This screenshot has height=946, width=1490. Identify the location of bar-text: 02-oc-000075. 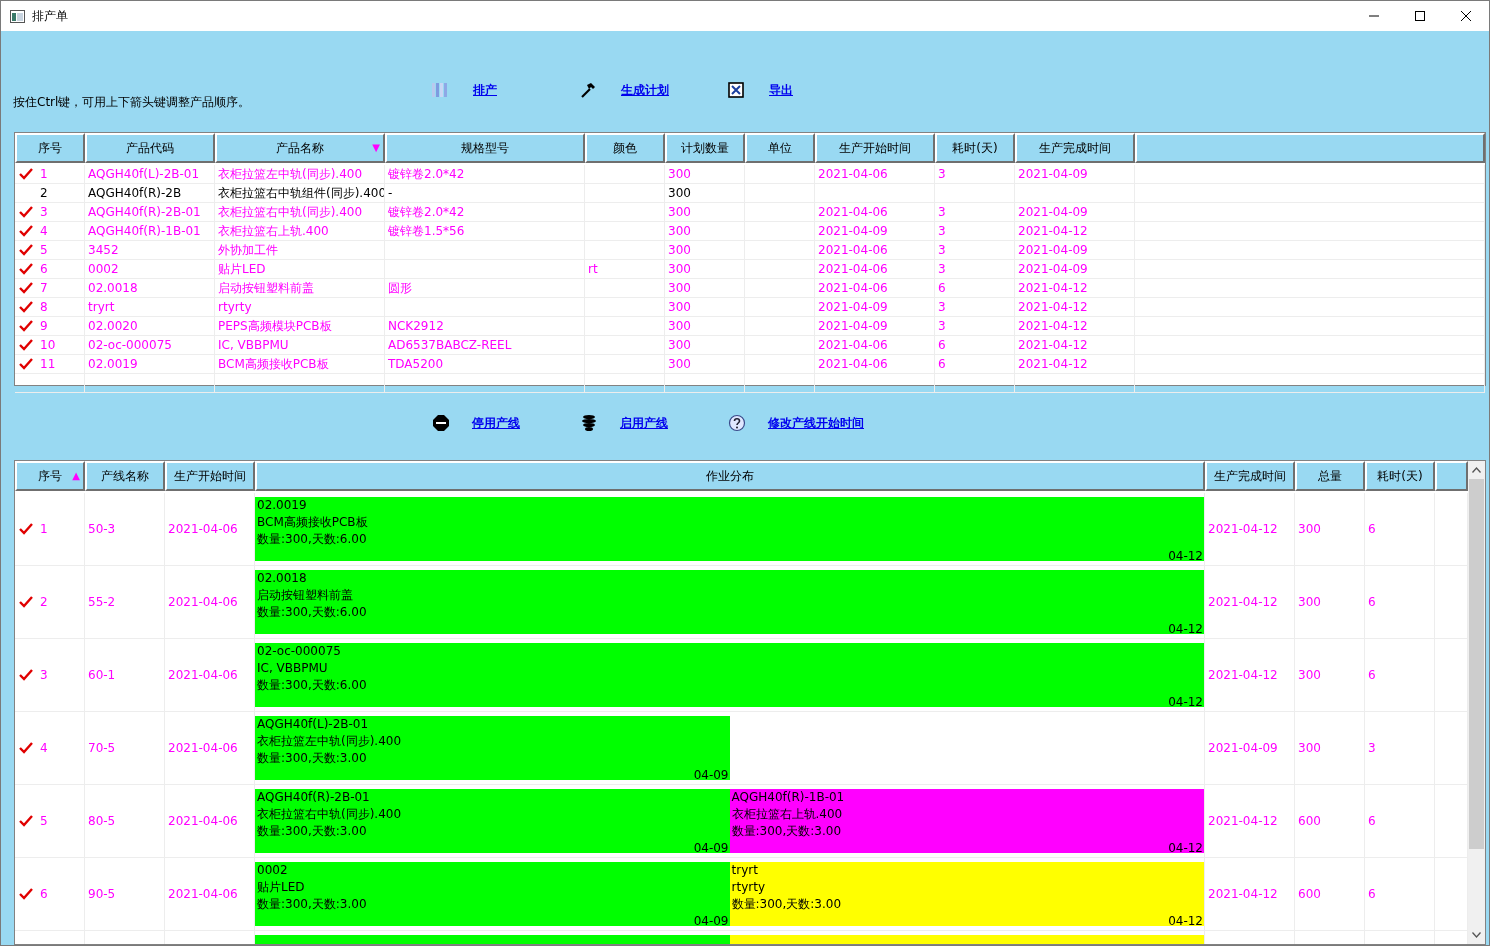
(299, 651).